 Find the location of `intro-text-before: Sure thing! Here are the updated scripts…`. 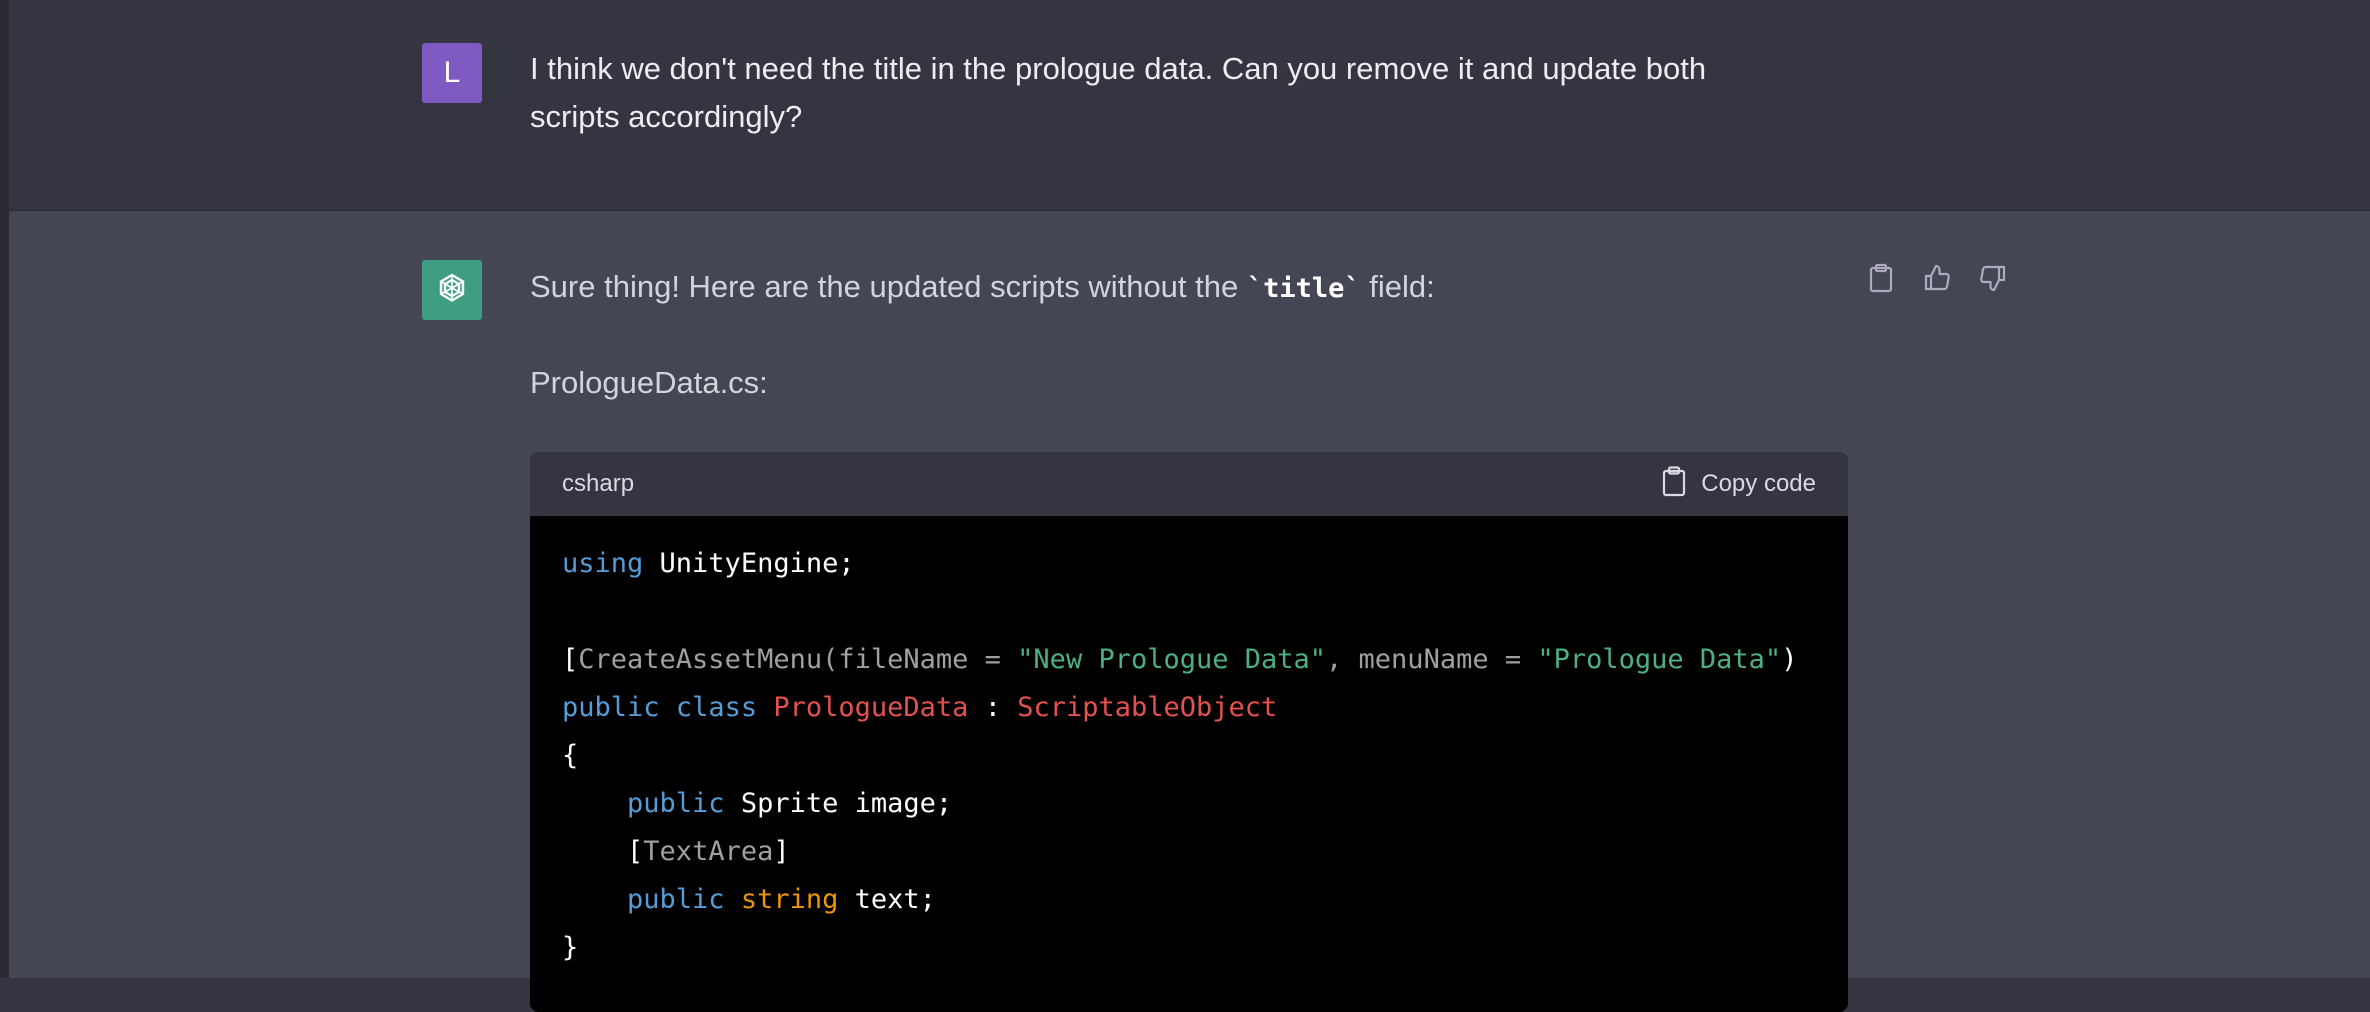

intro-text-before: Sure thing! Here are the updated scripts… is located at coordinates (888, 286).